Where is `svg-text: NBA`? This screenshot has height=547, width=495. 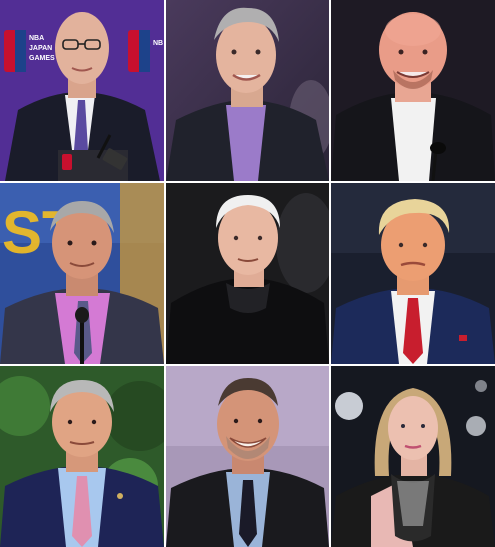
svg-text: NBA is located at coordinates (36, 38).